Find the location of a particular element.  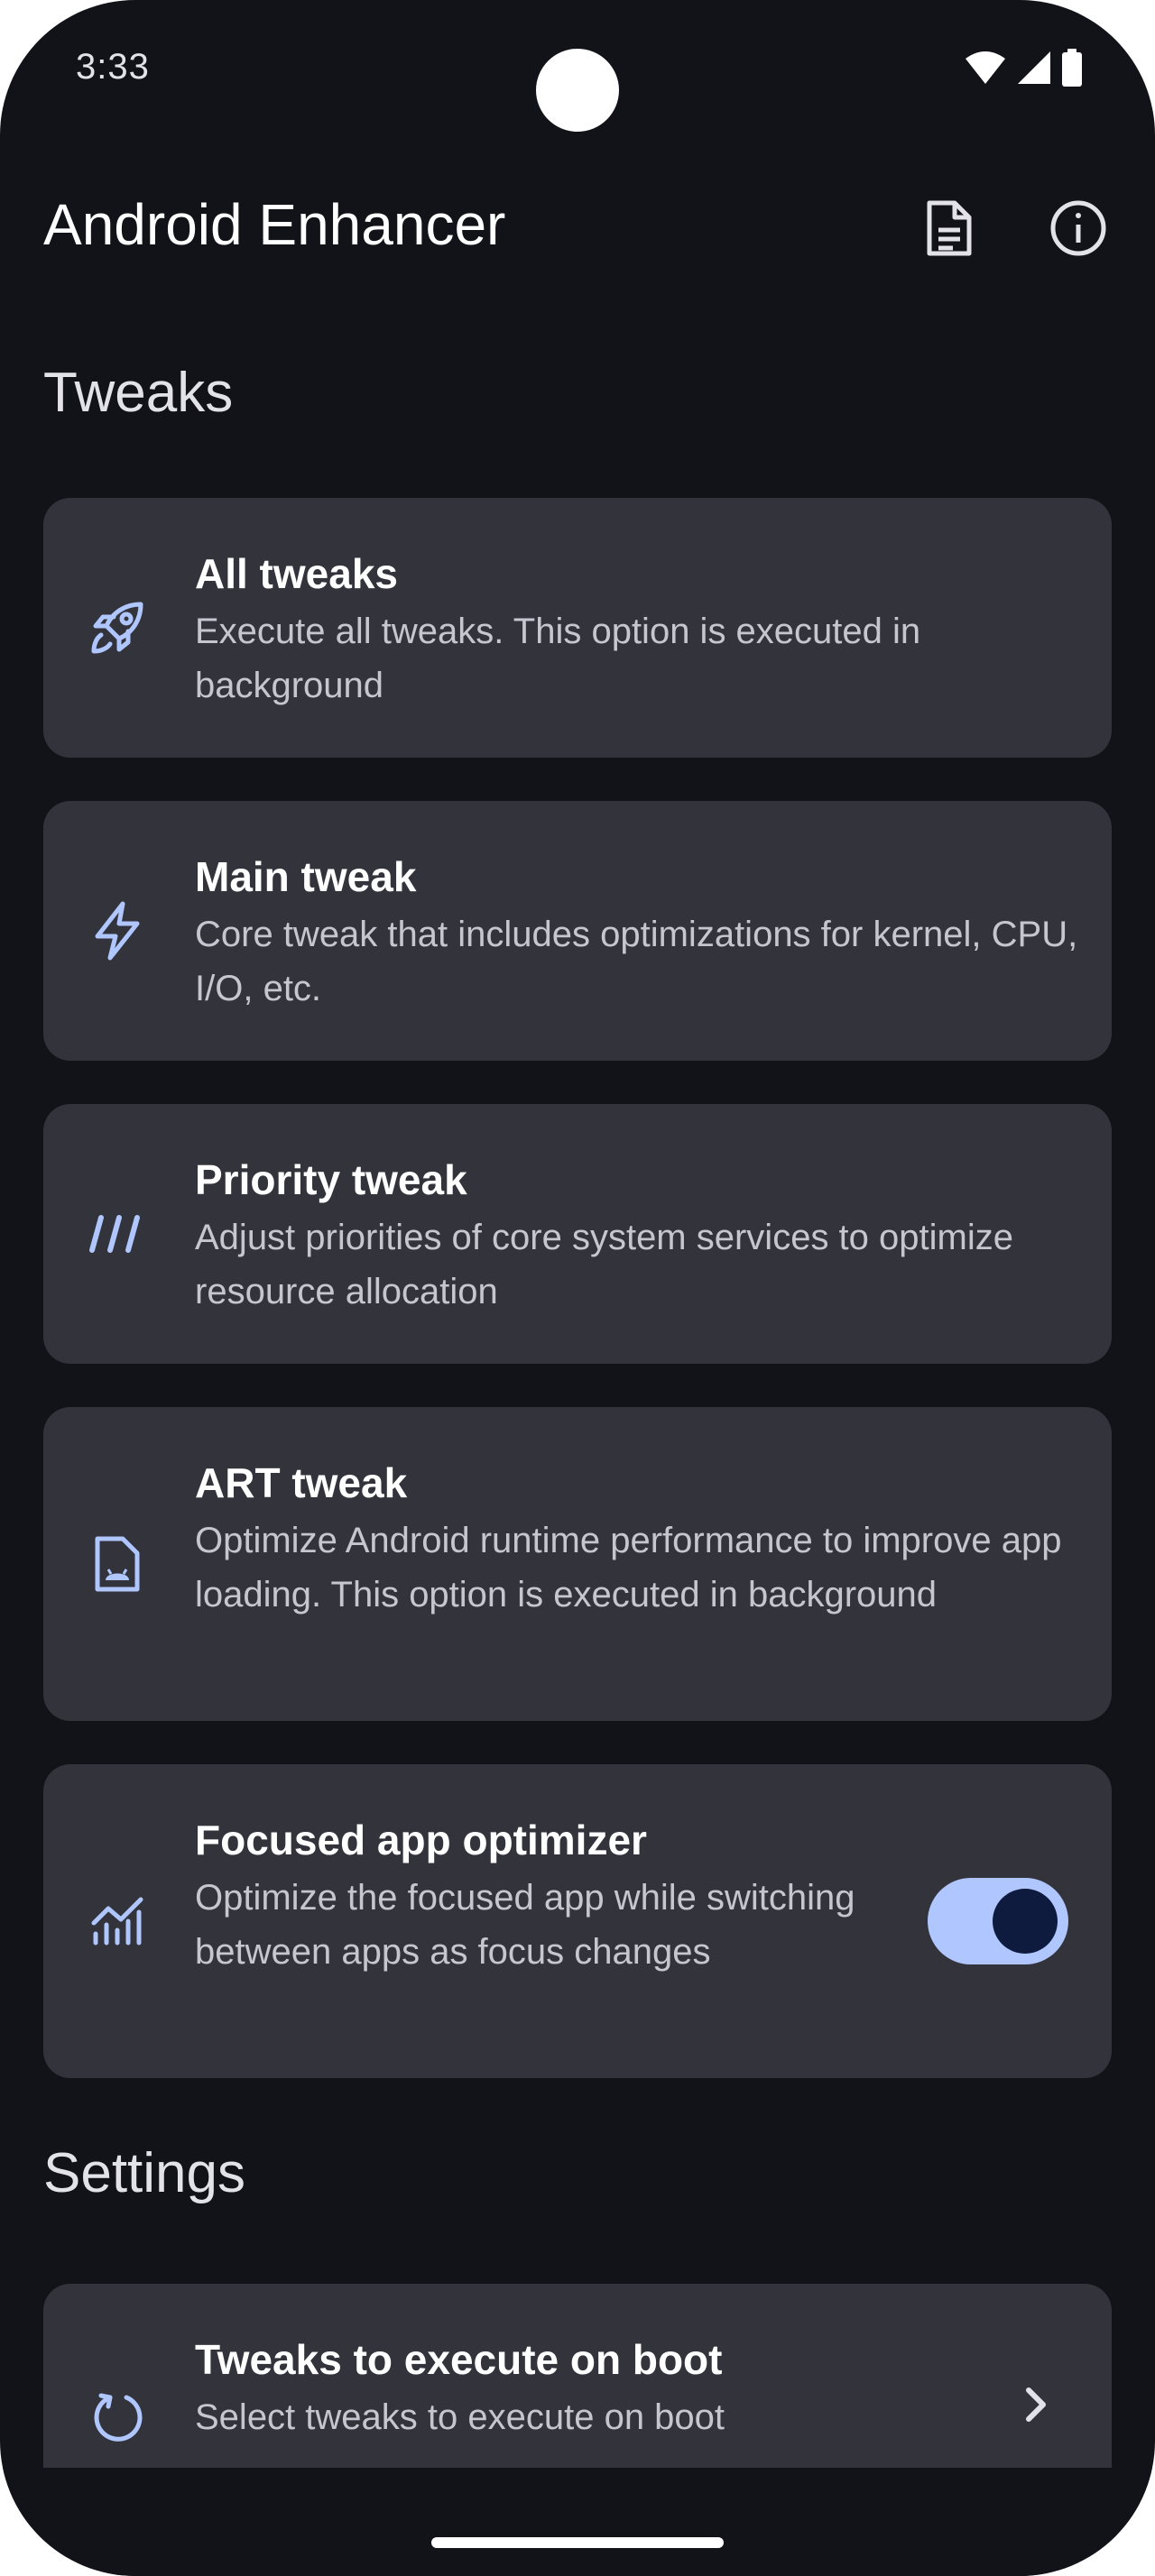

navigation-bar is located at coordinates (577, 2522).